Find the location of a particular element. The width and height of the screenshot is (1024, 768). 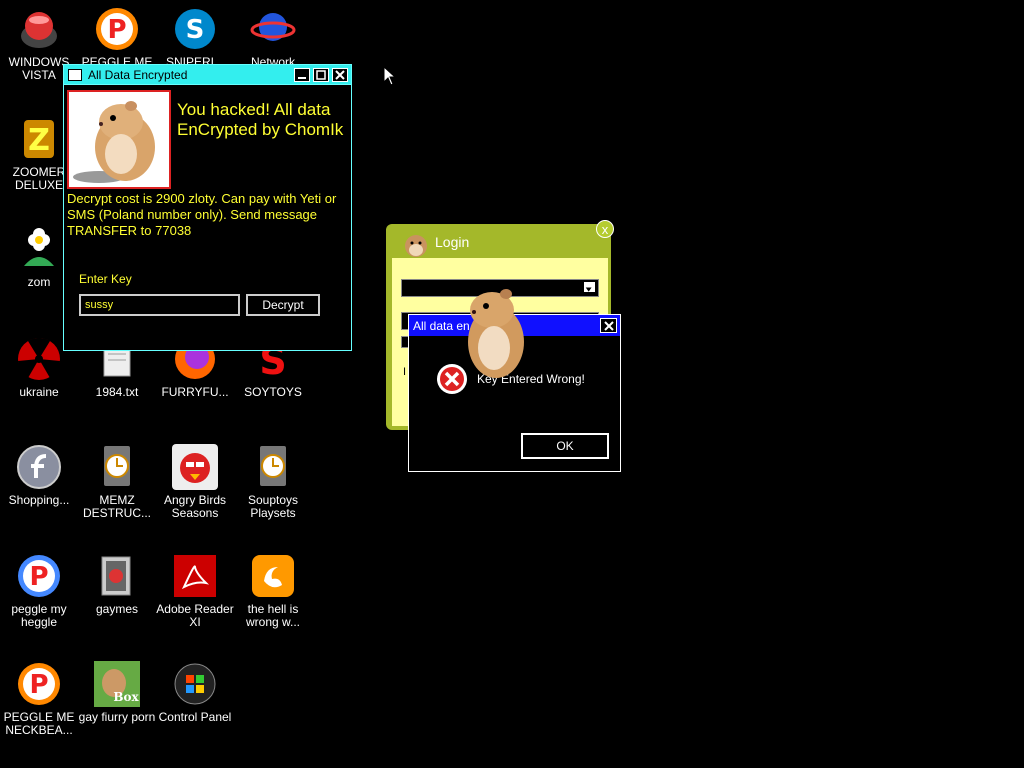

hamster-image is located at coordinates (119, 139).